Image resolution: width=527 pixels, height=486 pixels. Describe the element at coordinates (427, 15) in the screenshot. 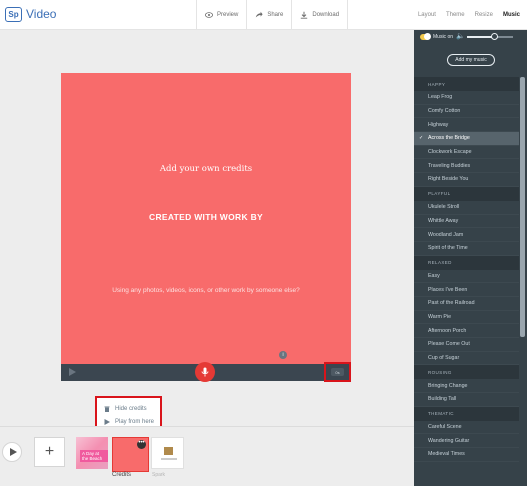

I see `tab-layout: Layout` at that location.